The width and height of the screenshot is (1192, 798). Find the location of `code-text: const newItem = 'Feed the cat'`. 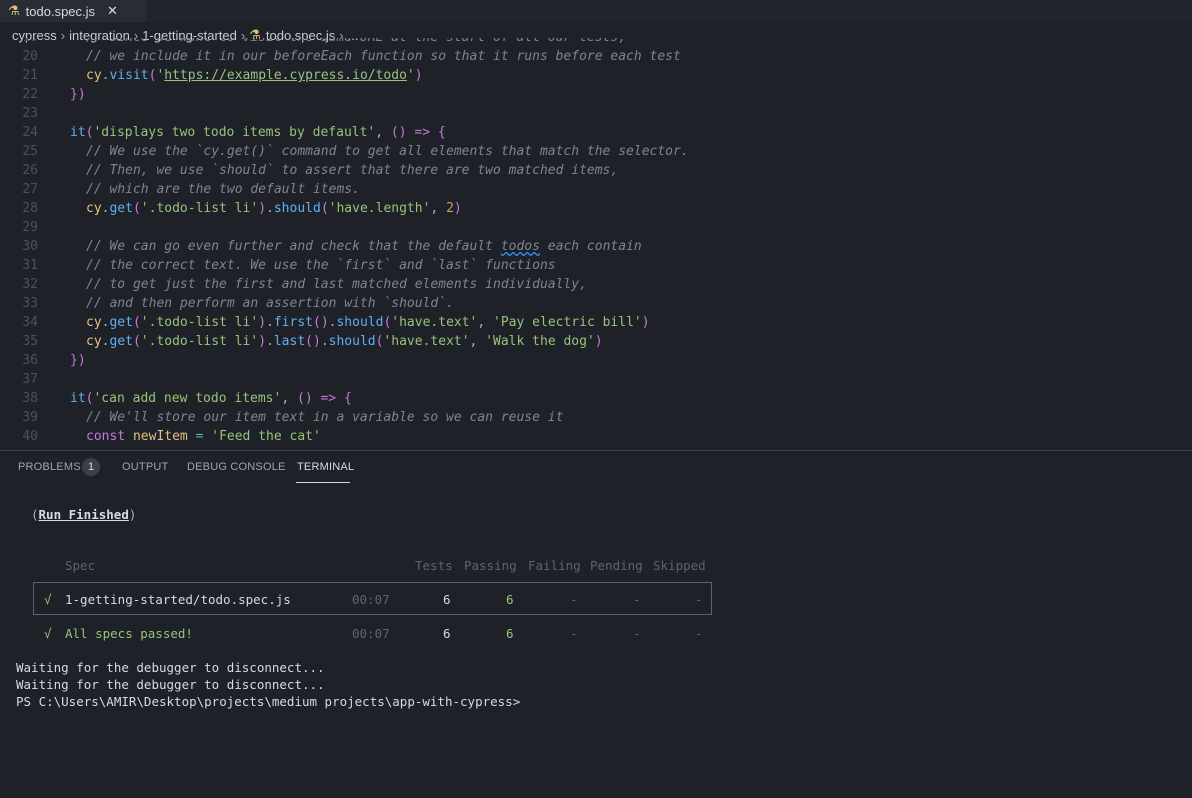

code-text: const newItem = 'Feed the cat' is located at coordinates (203, 436).